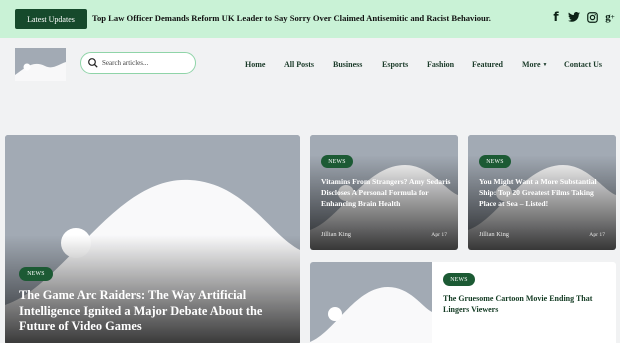  Describe the element at coordinates (347, 64) in the screenshot. I see `nav-business: Business` at that location.